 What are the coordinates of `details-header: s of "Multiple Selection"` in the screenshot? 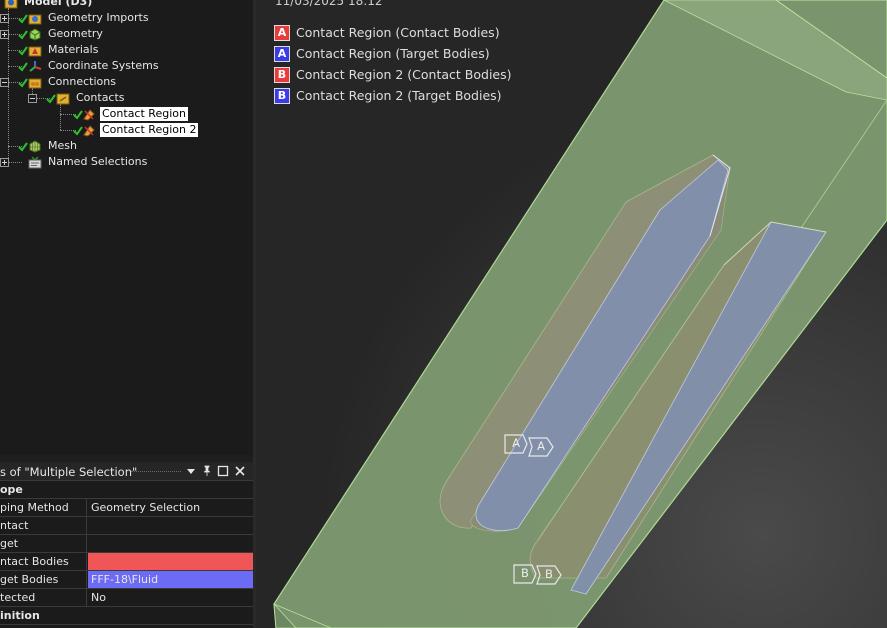 It's located at (126, 471).